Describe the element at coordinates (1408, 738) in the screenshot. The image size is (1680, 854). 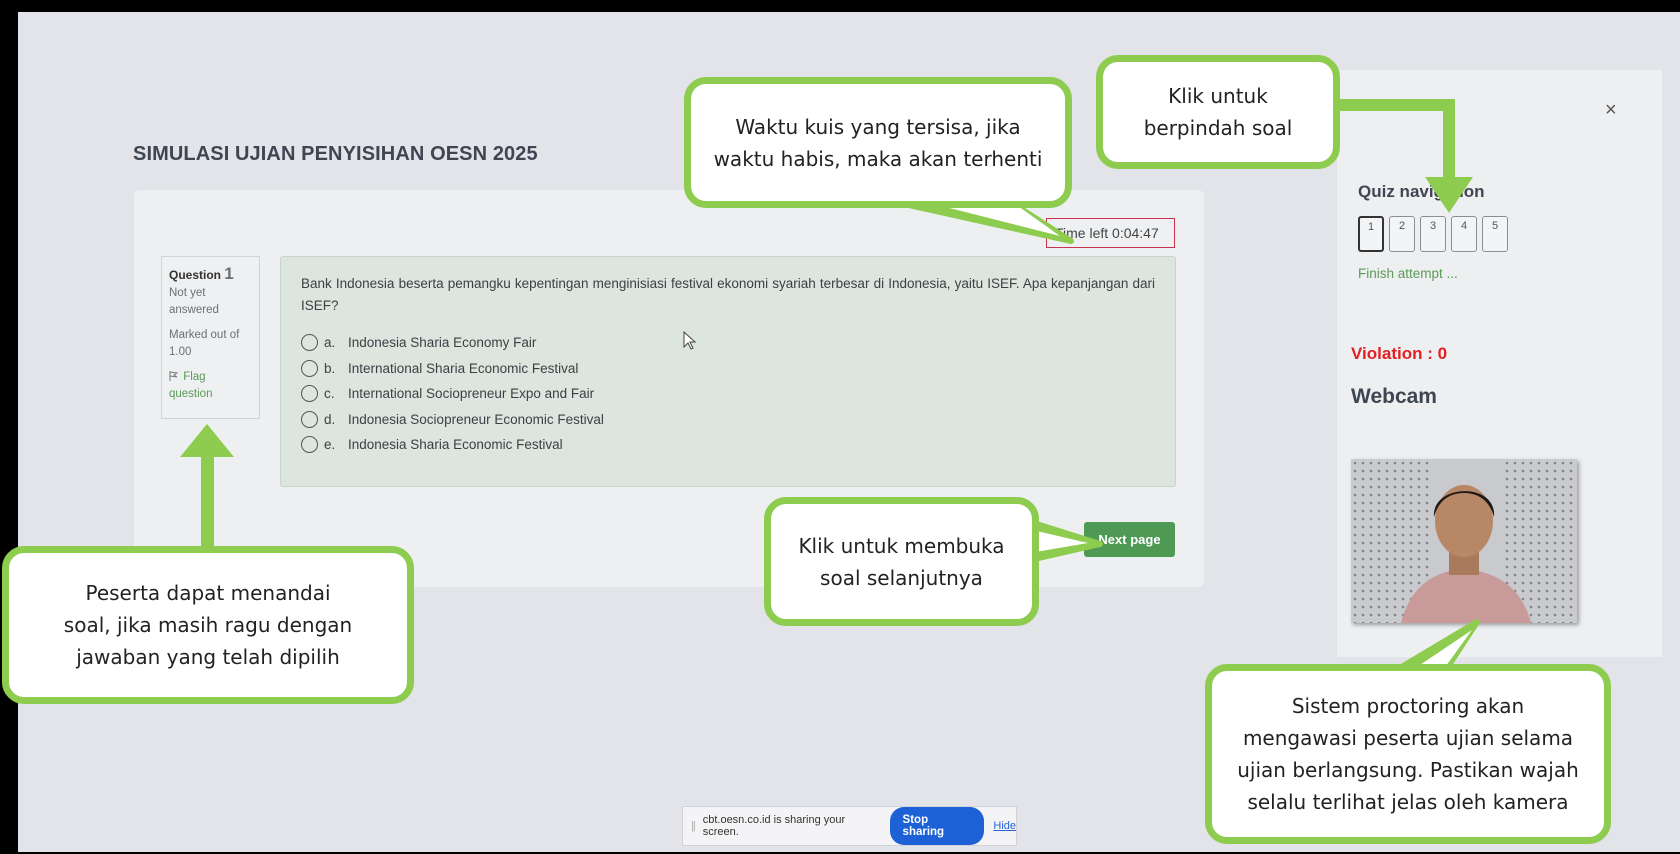
I see `callout-webcam-line-2: mengawasi peserta ujian selama` at that location.